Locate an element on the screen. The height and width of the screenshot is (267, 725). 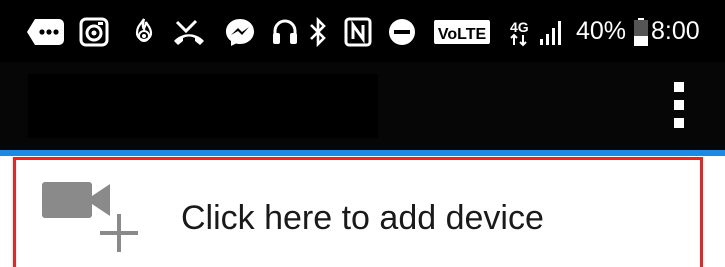
network-type-label: 4G is located at coordinates (519, 27).